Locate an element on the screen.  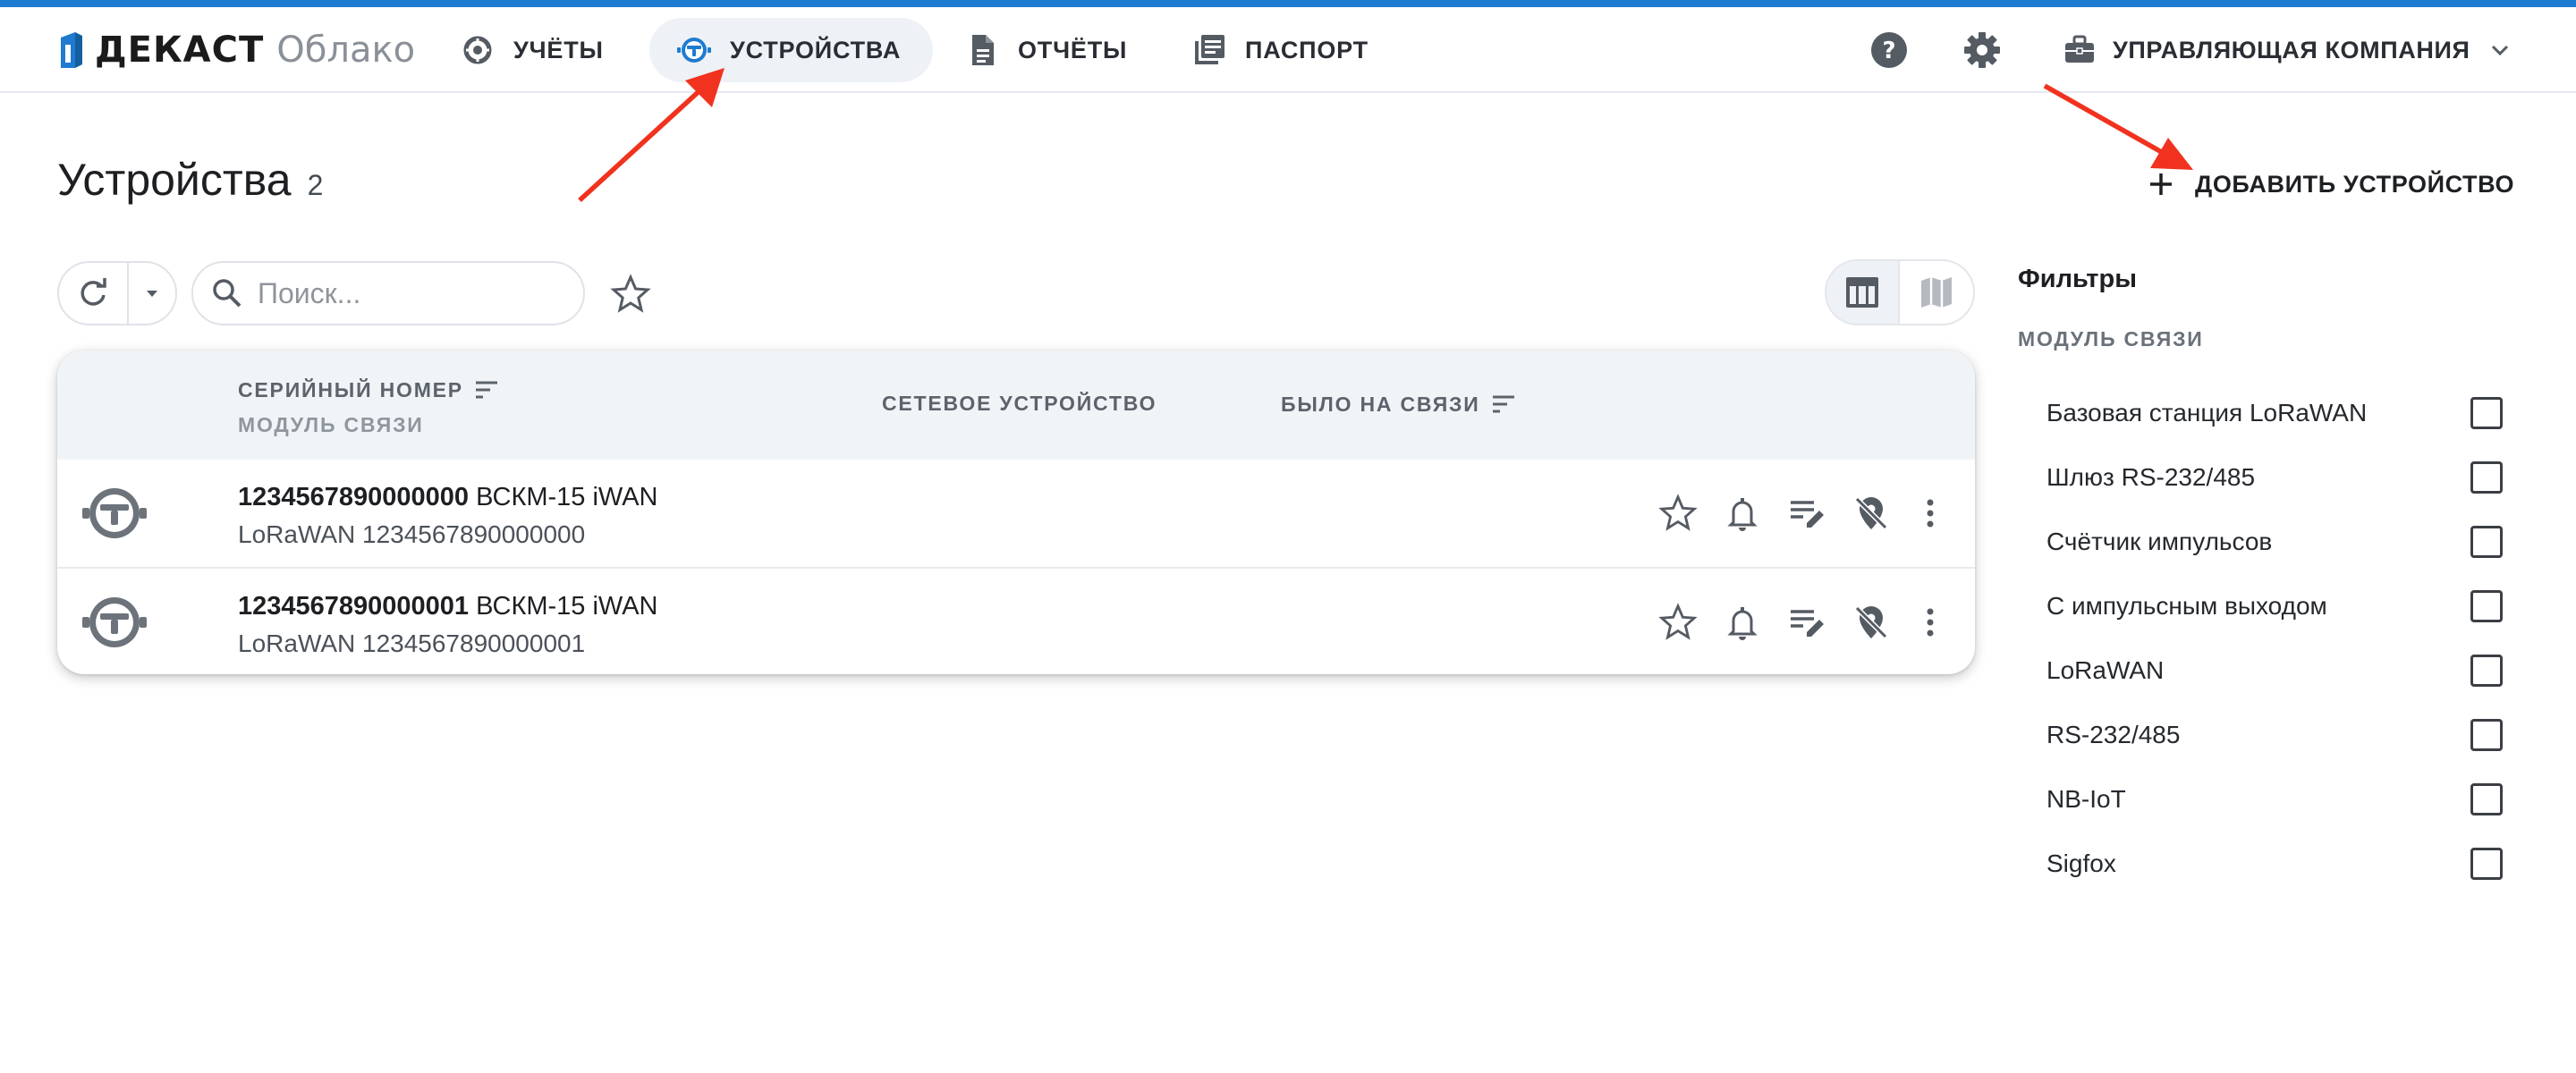
table-icon is located at coordinates (1862, 292).